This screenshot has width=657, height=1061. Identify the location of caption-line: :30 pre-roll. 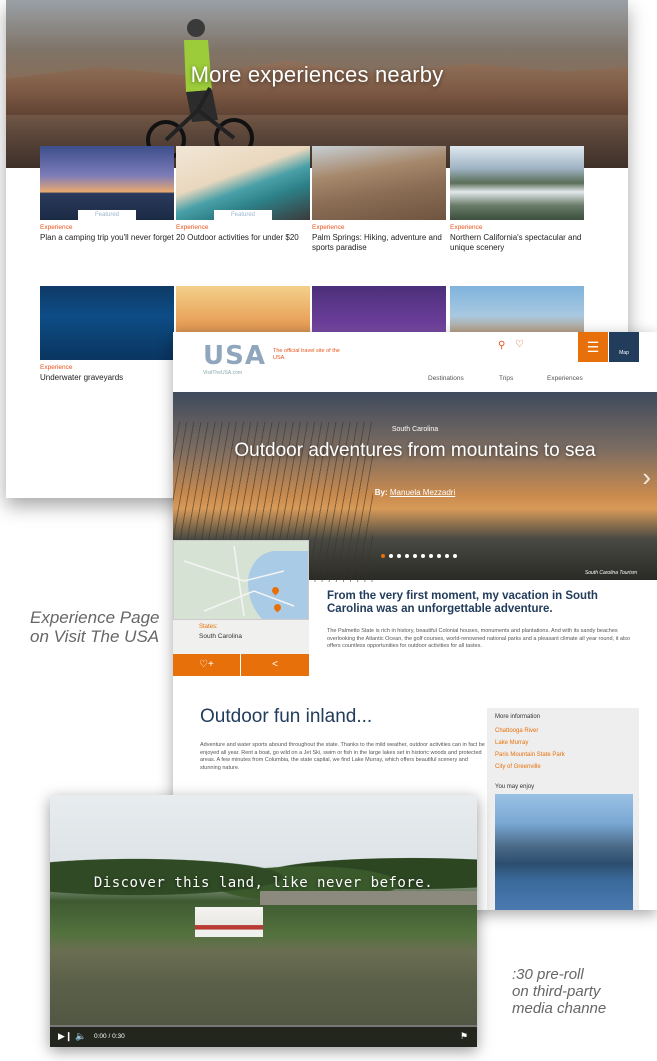
(548, 974).